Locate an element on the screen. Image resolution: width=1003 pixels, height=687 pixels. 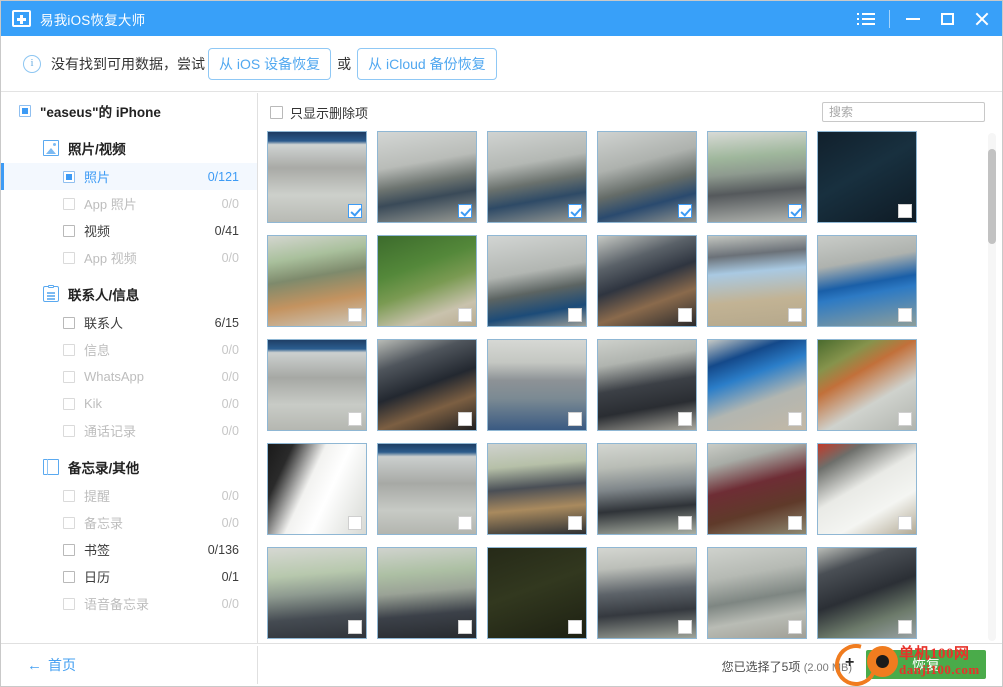
sidebar-item-photos: 照片 0/121 is located at coordinates (129, 176).